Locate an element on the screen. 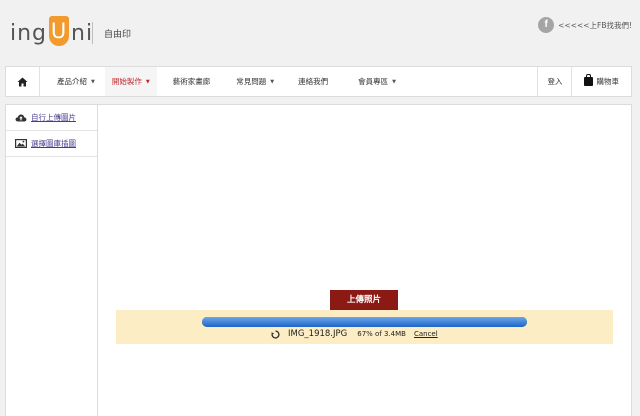  facebook-icon: f is located at coordinates (546, 25).